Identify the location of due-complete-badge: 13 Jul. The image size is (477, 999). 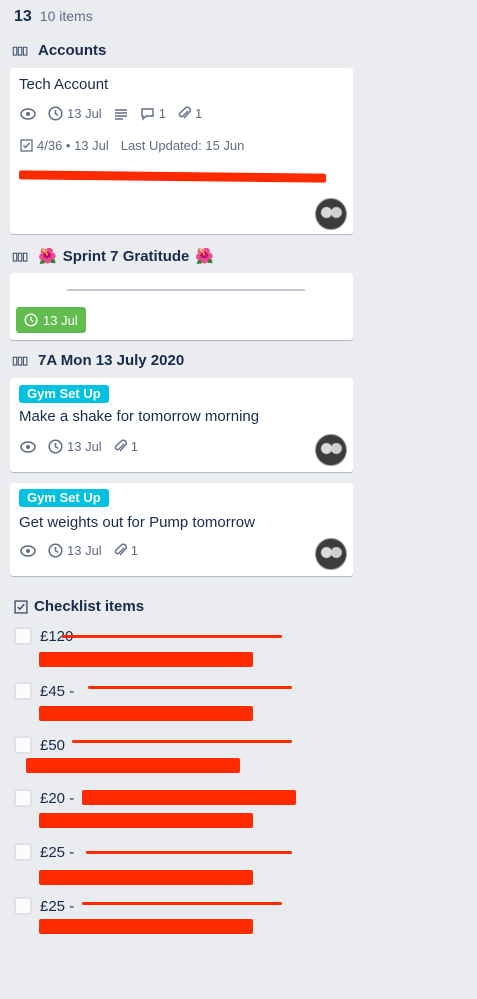
(51, 320).